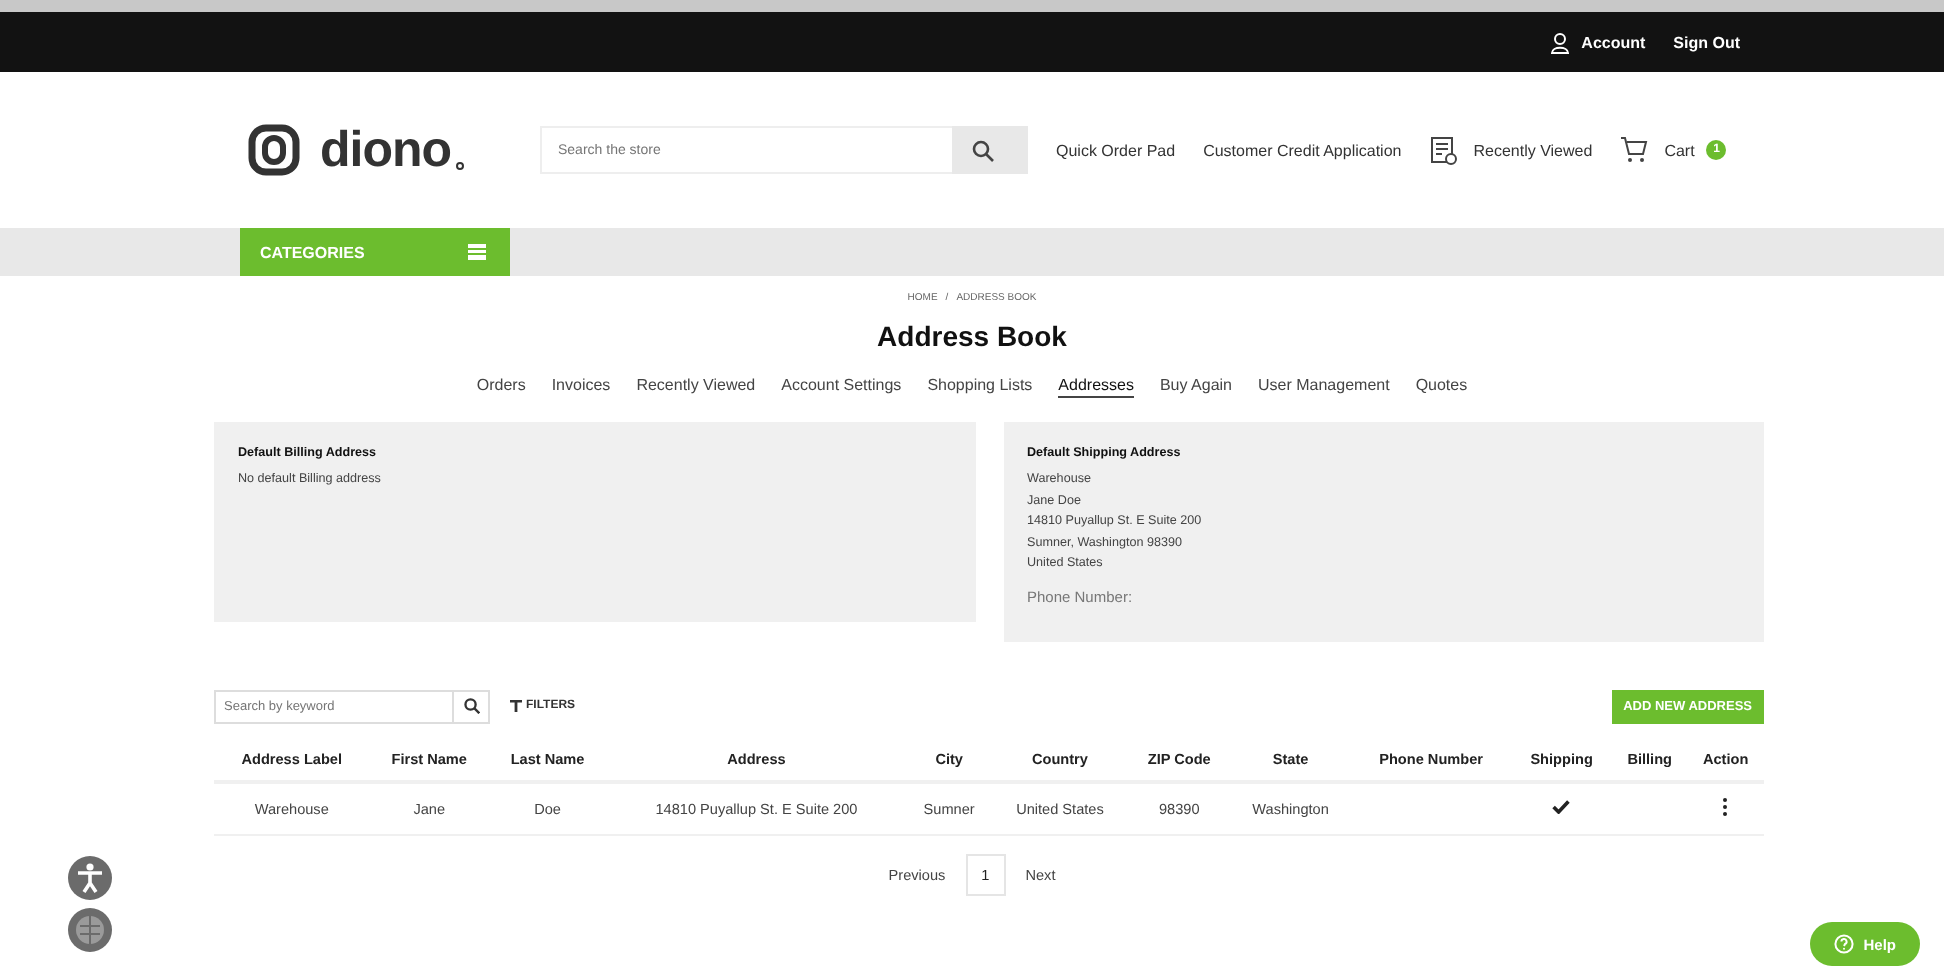  Describe the element at coordinates (459, 165) in the screenshot. I see `registered-mark` at that location.